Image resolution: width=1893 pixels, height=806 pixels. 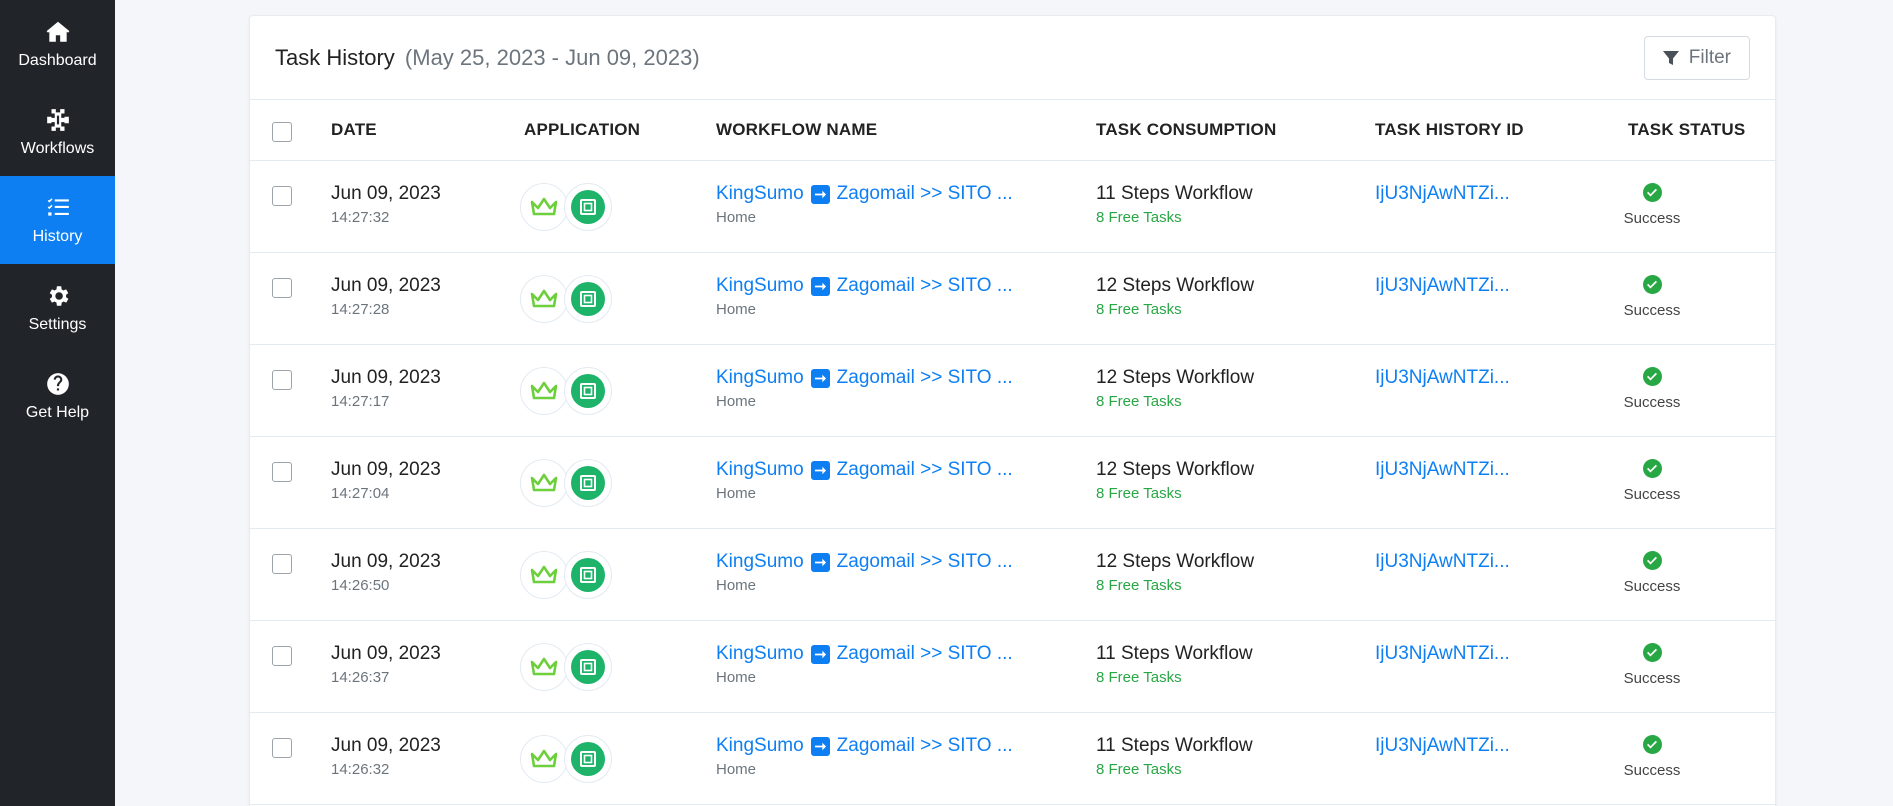 What do you see at coordinates (58, 120) in the screenshot?
I see `workflow-icon` at bounding box center [58, 120].